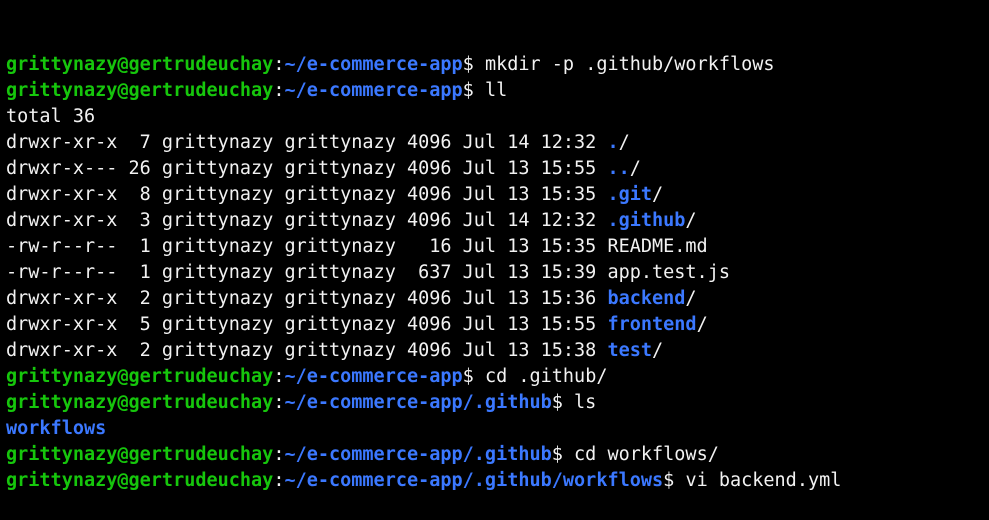  What do you see at coordinates (646, 298) in the screenshot?
I see `directory-name: backend` at bounding box center [646, 298].